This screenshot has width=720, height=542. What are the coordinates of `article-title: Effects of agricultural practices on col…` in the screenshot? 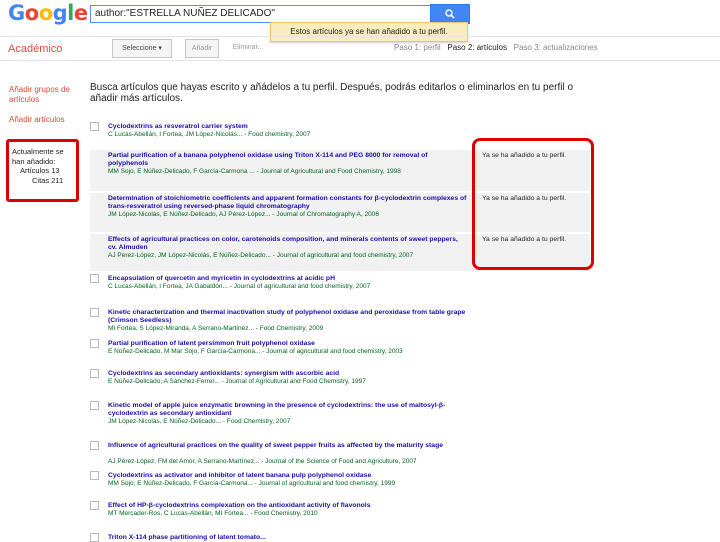 It's located at (288, 244).